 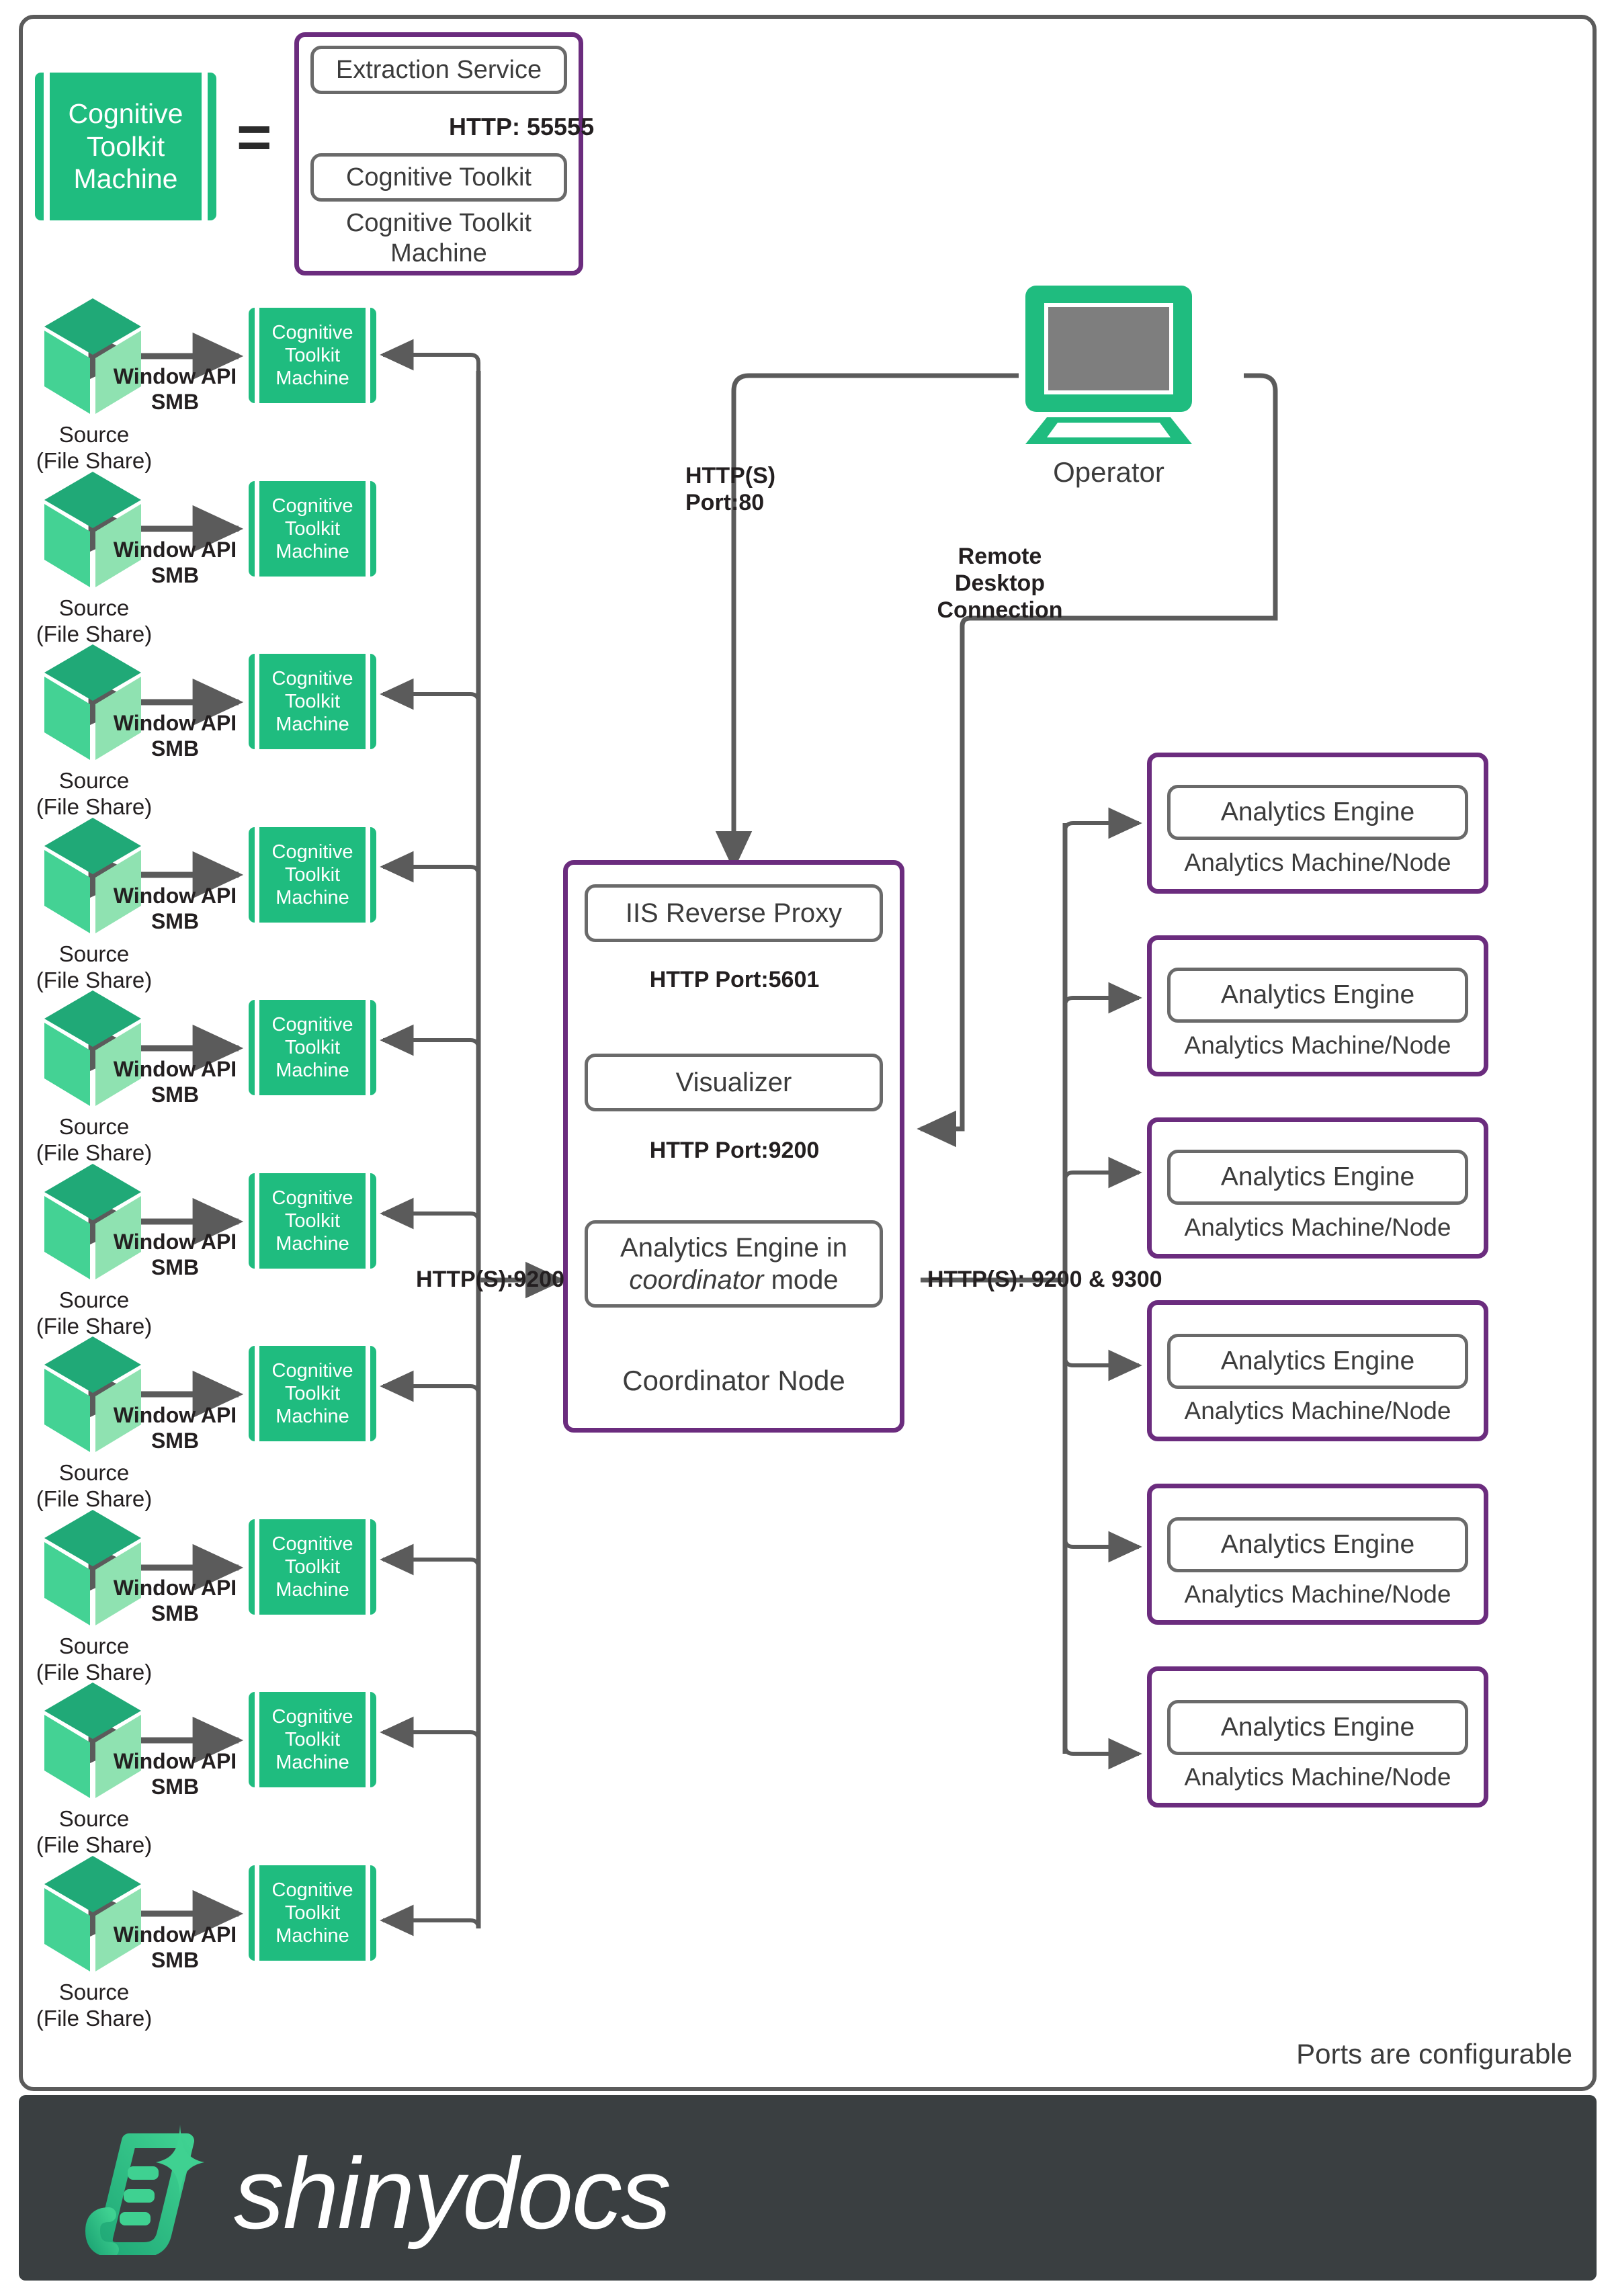 What do you see at coordinates (95, 2018) in the screenshot?
I see `source-caption-line2: (File Share)` at bounding box center [95, 2018].